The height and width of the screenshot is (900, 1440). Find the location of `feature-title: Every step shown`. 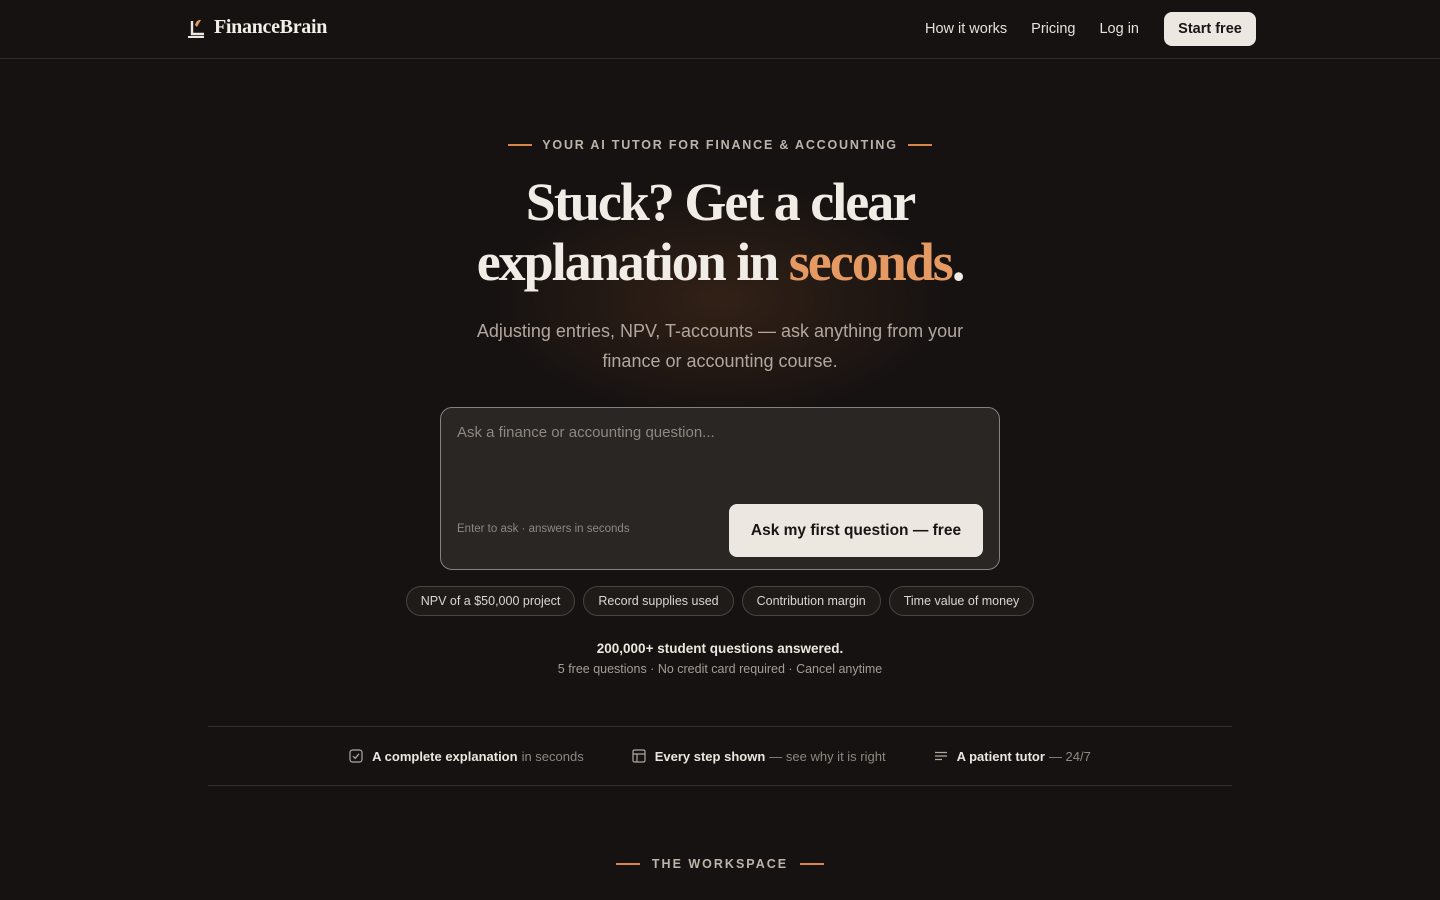

feature-title: Every step shown is located at coordinates (710, 756).